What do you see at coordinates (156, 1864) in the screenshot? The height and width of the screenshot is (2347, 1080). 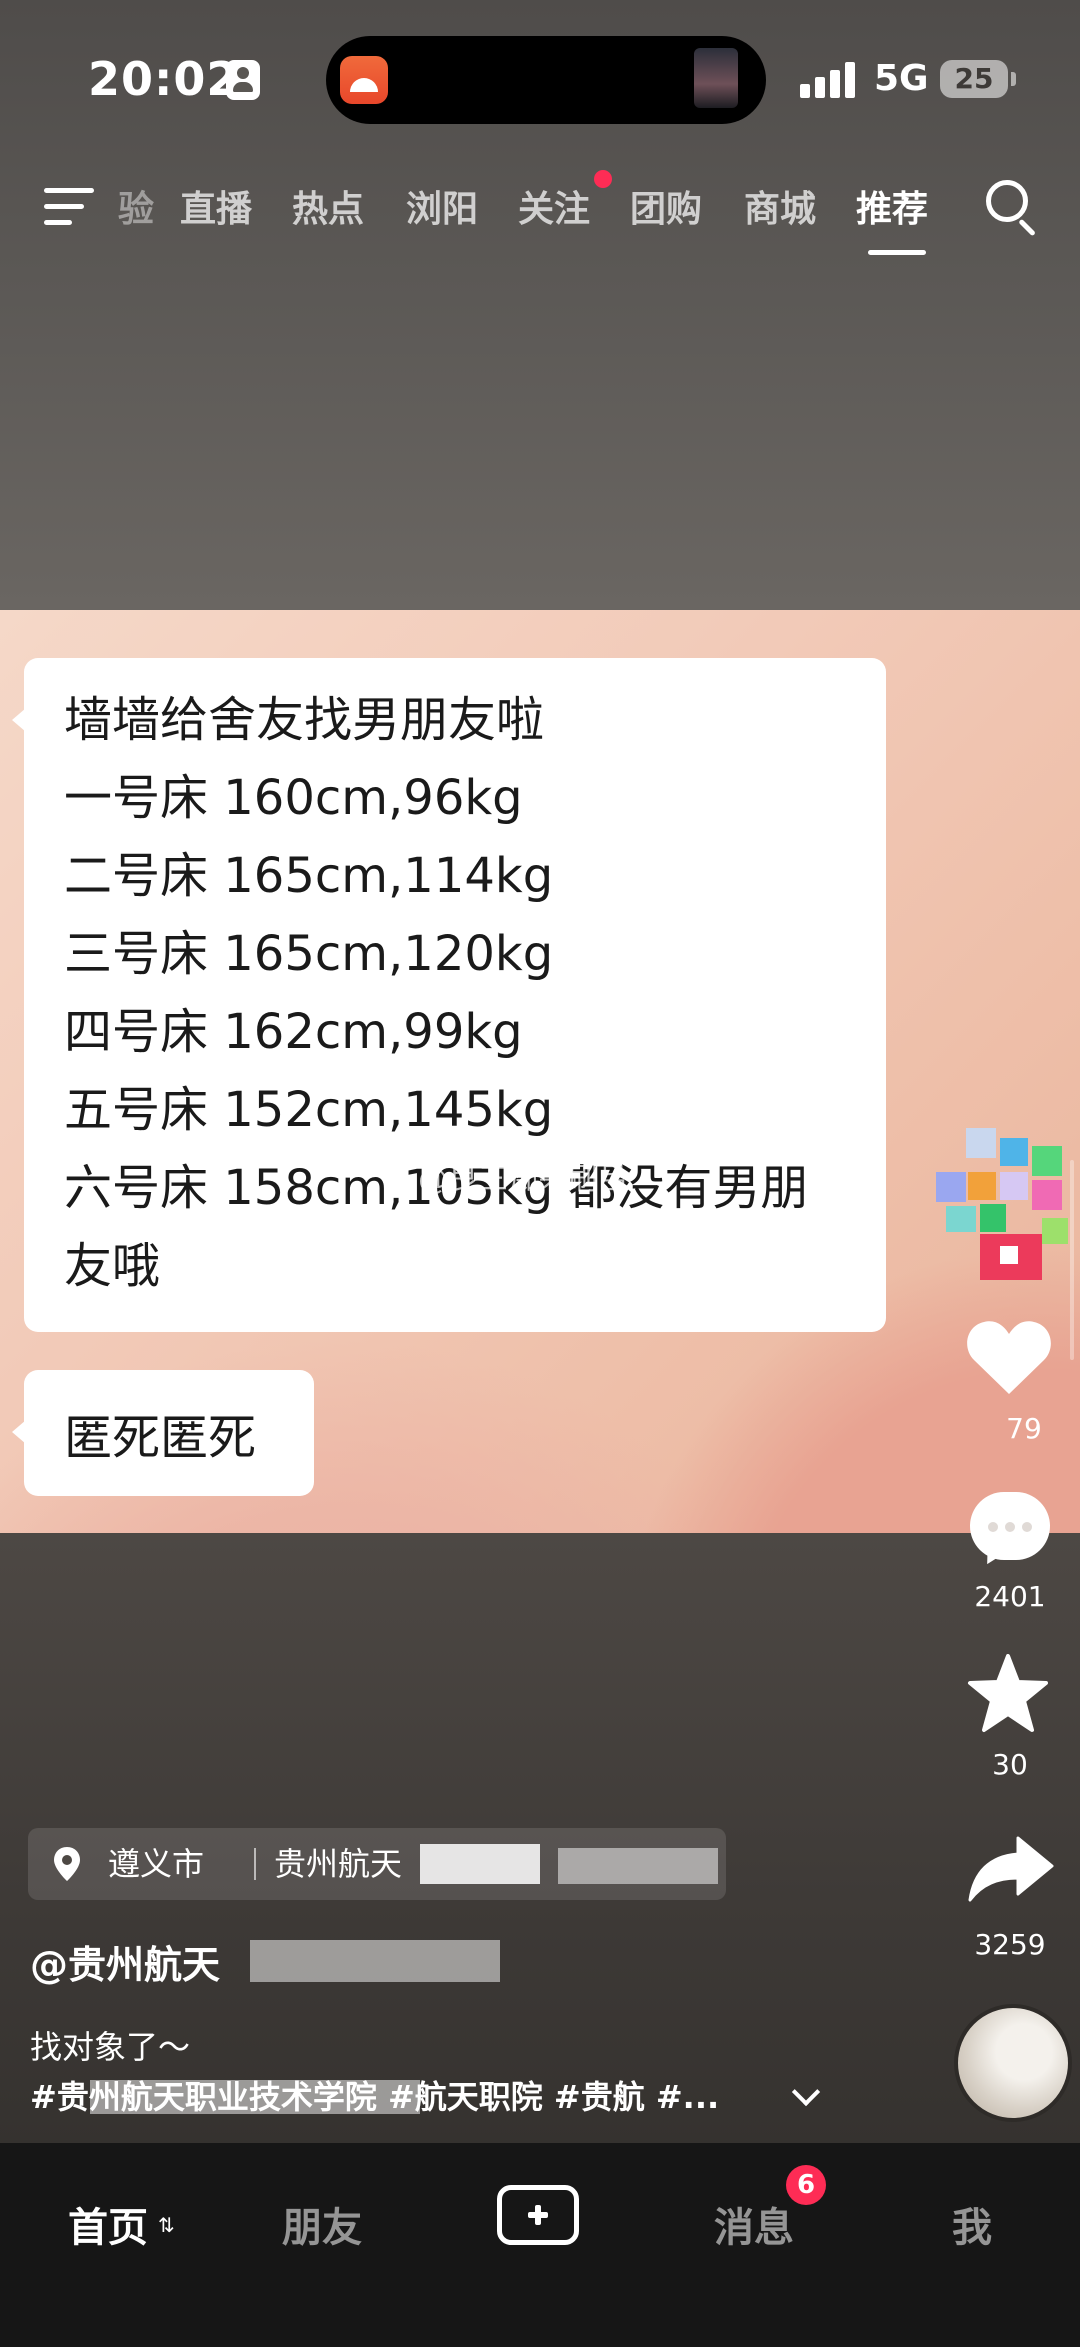 I see `location-city: 遵义市` at bounding box center [156, 1864].